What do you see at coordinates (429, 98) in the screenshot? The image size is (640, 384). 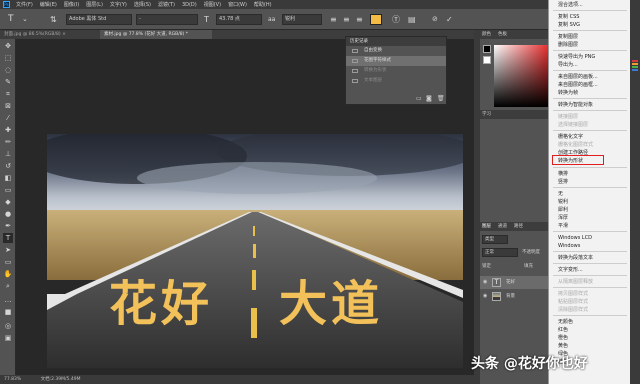 I see `snapshot-icon: ◙` at bounding box center [429, 98].